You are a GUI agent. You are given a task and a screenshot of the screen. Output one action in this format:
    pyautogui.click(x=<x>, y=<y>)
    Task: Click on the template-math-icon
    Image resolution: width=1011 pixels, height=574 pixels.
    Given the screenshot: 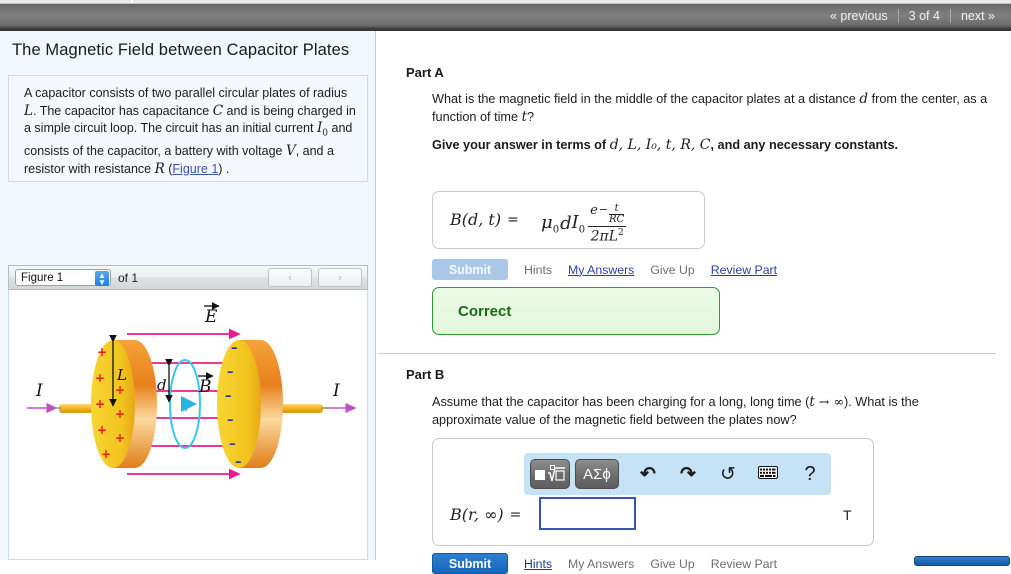 What is the action you would take?
    pyautogui.click(x=550, y=472)
    